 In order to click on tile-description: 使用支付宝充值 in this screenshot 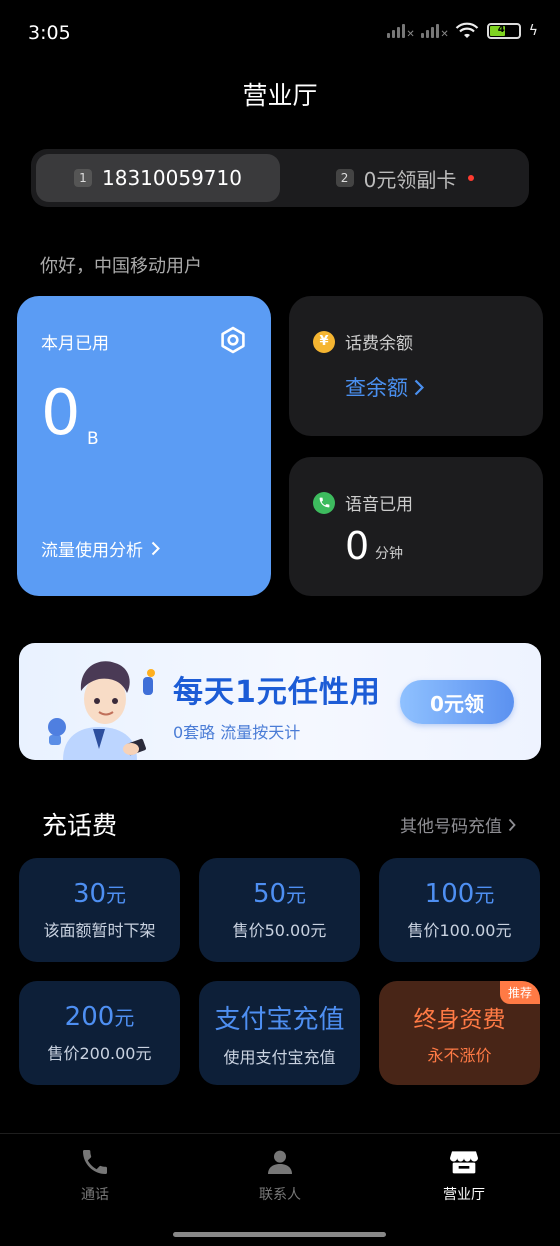, I will do `click(279, 1057)`.